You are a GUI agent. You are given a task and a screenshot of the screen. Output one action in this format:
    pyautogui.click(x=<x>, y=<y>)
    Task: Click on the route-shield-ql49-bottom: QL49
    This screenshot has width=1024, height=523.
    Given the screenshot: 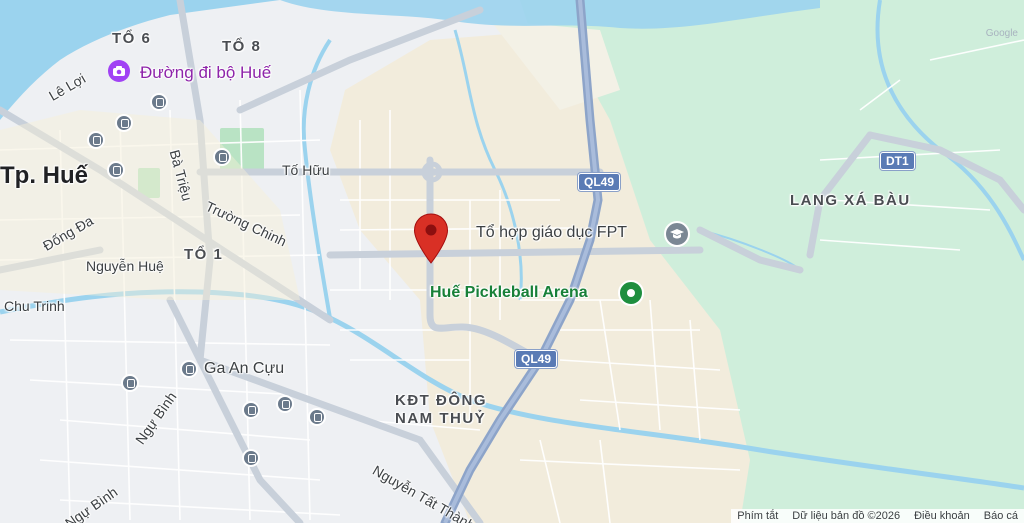 What is the action you would take?
    pyautogui.click(x=536, y=359)
    